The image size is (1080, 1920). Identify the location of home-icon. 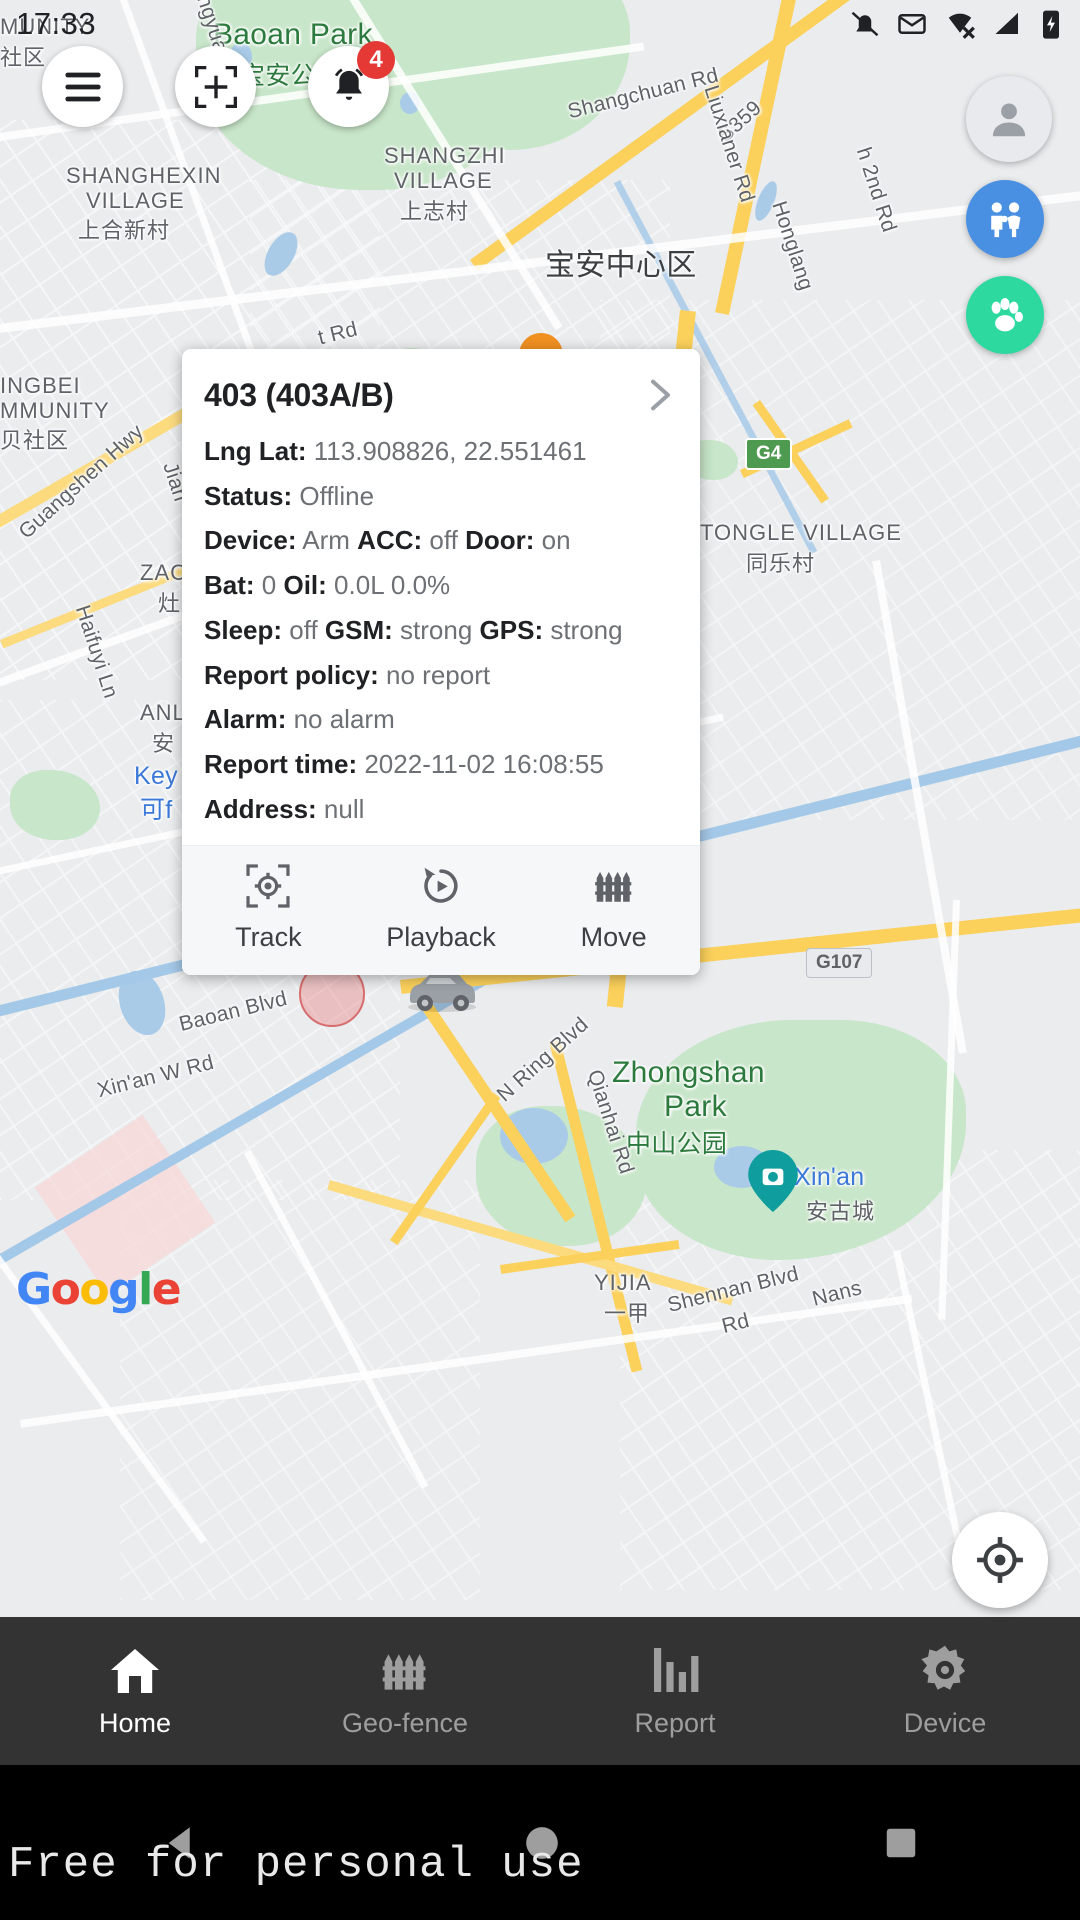
(135, 1670).